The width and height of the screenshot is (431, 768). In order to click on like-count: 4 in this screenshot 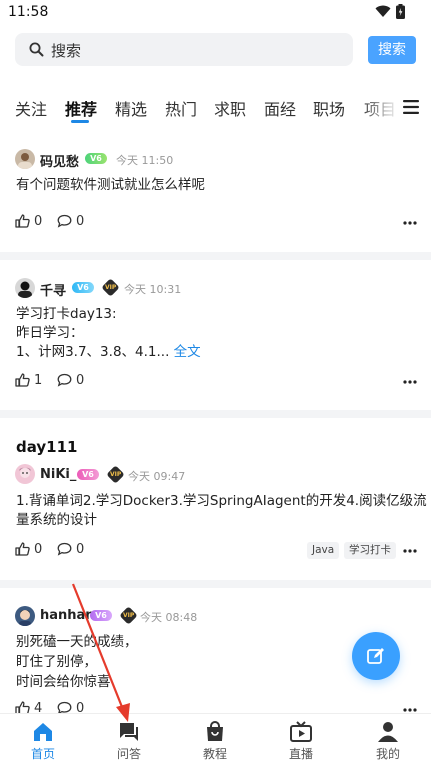, I will do `click(38, 707)`.